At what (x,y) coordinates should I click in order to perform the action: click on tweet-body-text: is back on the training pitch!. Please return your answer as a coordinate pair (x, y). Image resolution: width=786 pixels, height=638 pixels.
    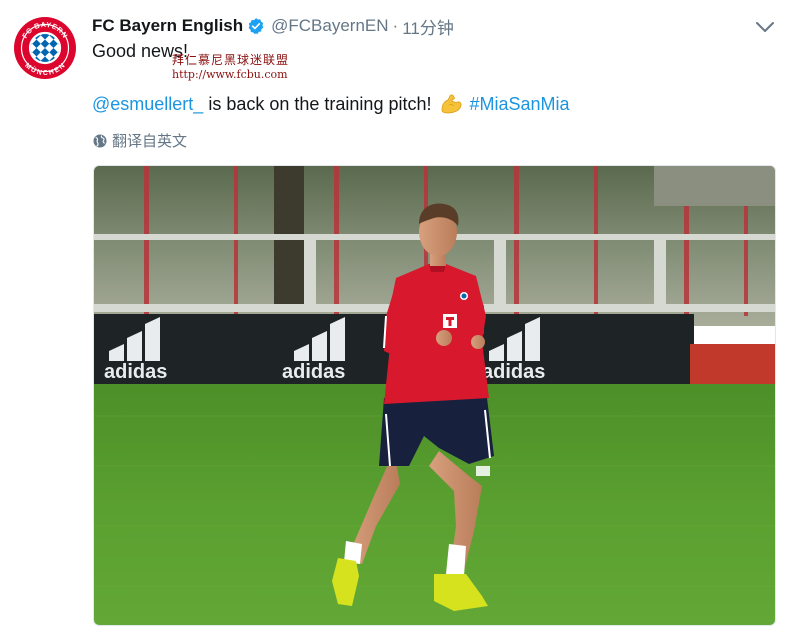
    Looking at the image, I should click on (320, 103).